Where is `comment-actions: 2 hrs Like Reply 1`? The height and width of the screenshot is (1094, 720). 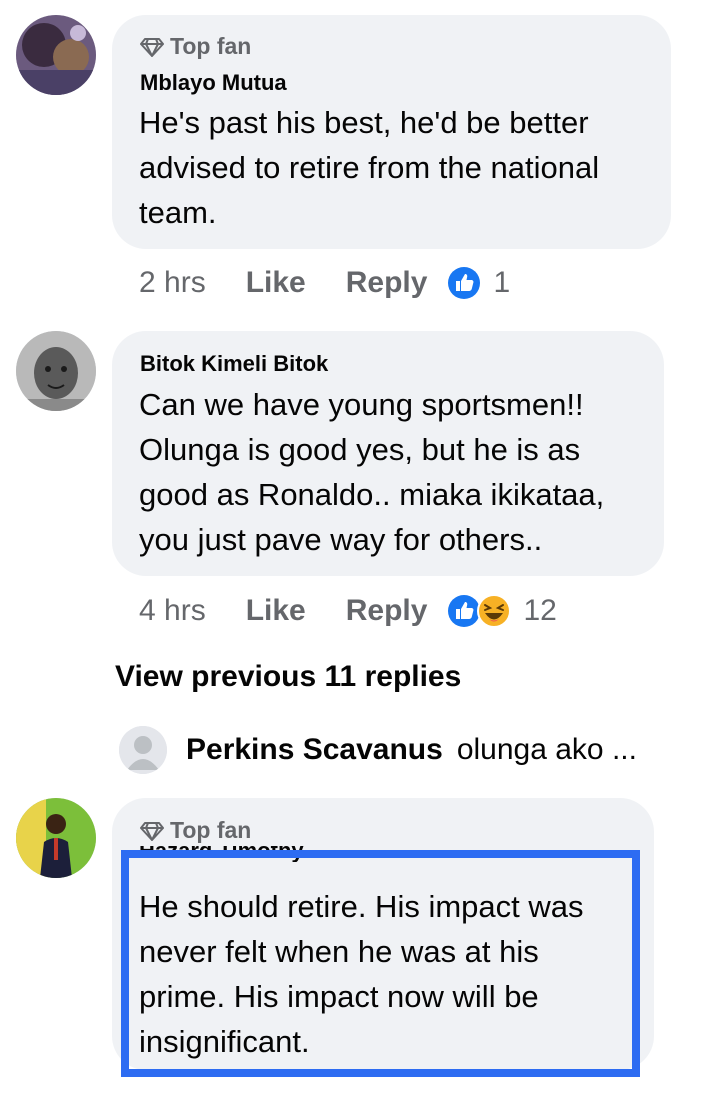 comment-actions: 2 hrs Like Reply 1 is located at coordinates (324, 283).